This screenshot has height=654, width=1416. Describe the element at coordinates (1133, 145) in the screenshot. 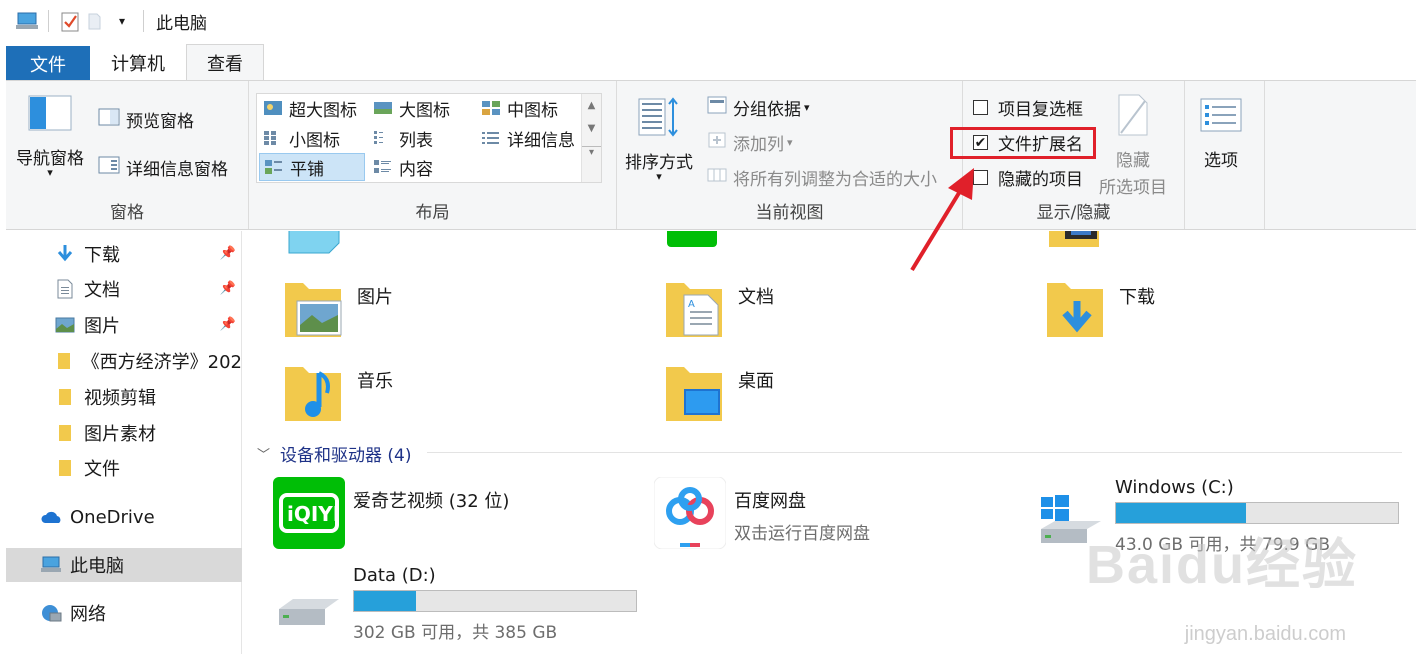

I see `hide-selected-items-button: 隐藏 所选项目` at that location.